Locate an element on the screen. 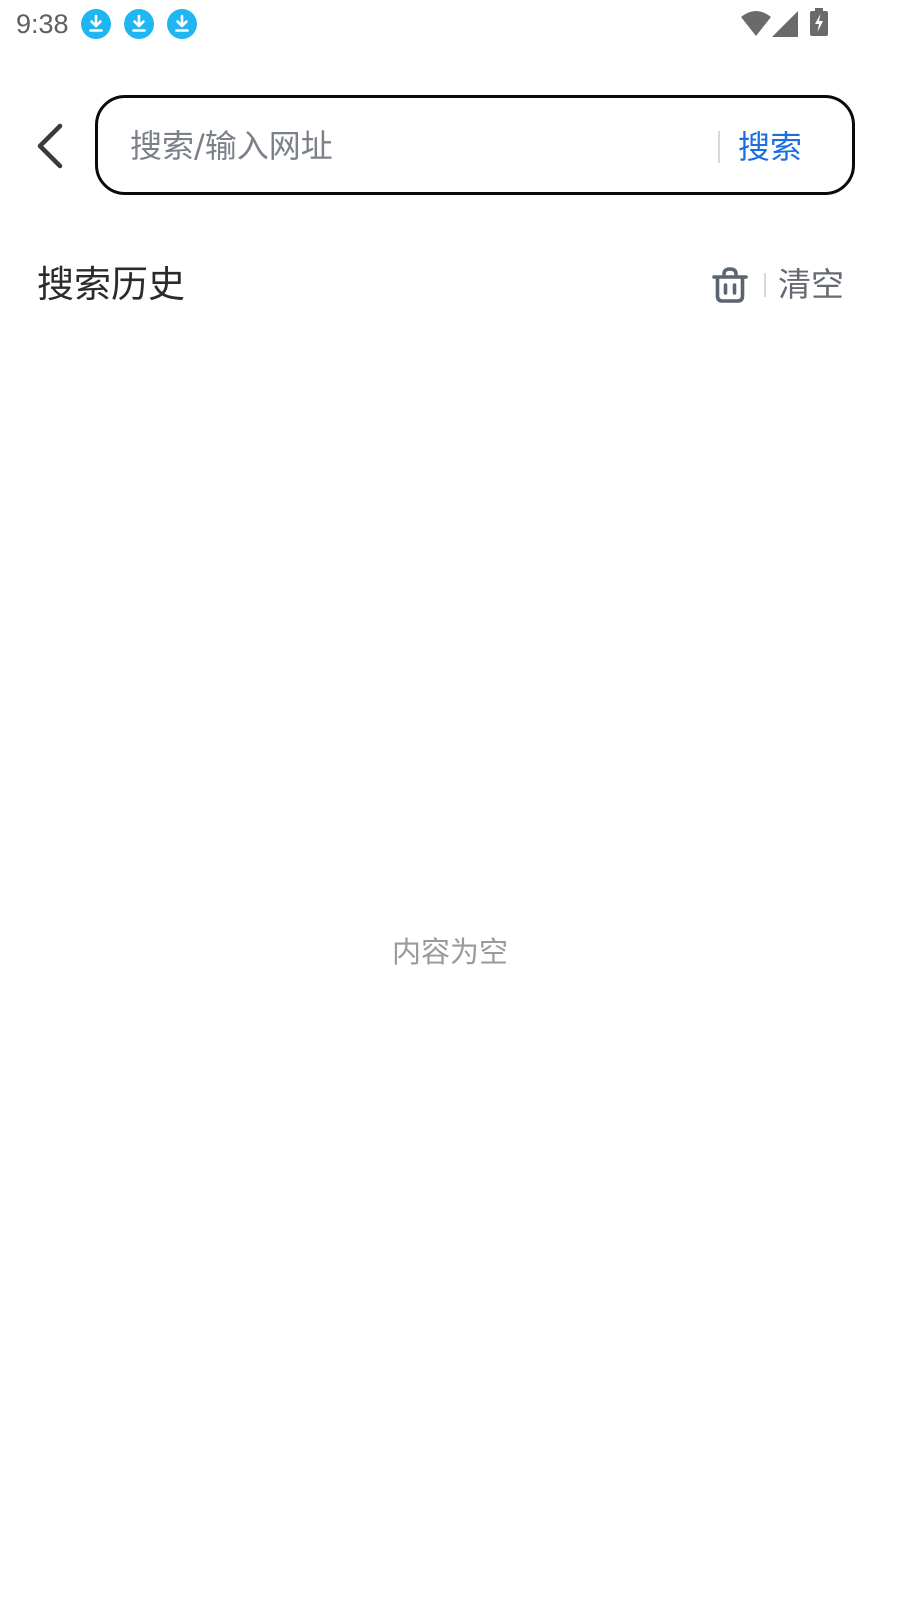 This screenshot has height=1600, width=900. status-bar: 9:38 is located at coordinates (450, 24).